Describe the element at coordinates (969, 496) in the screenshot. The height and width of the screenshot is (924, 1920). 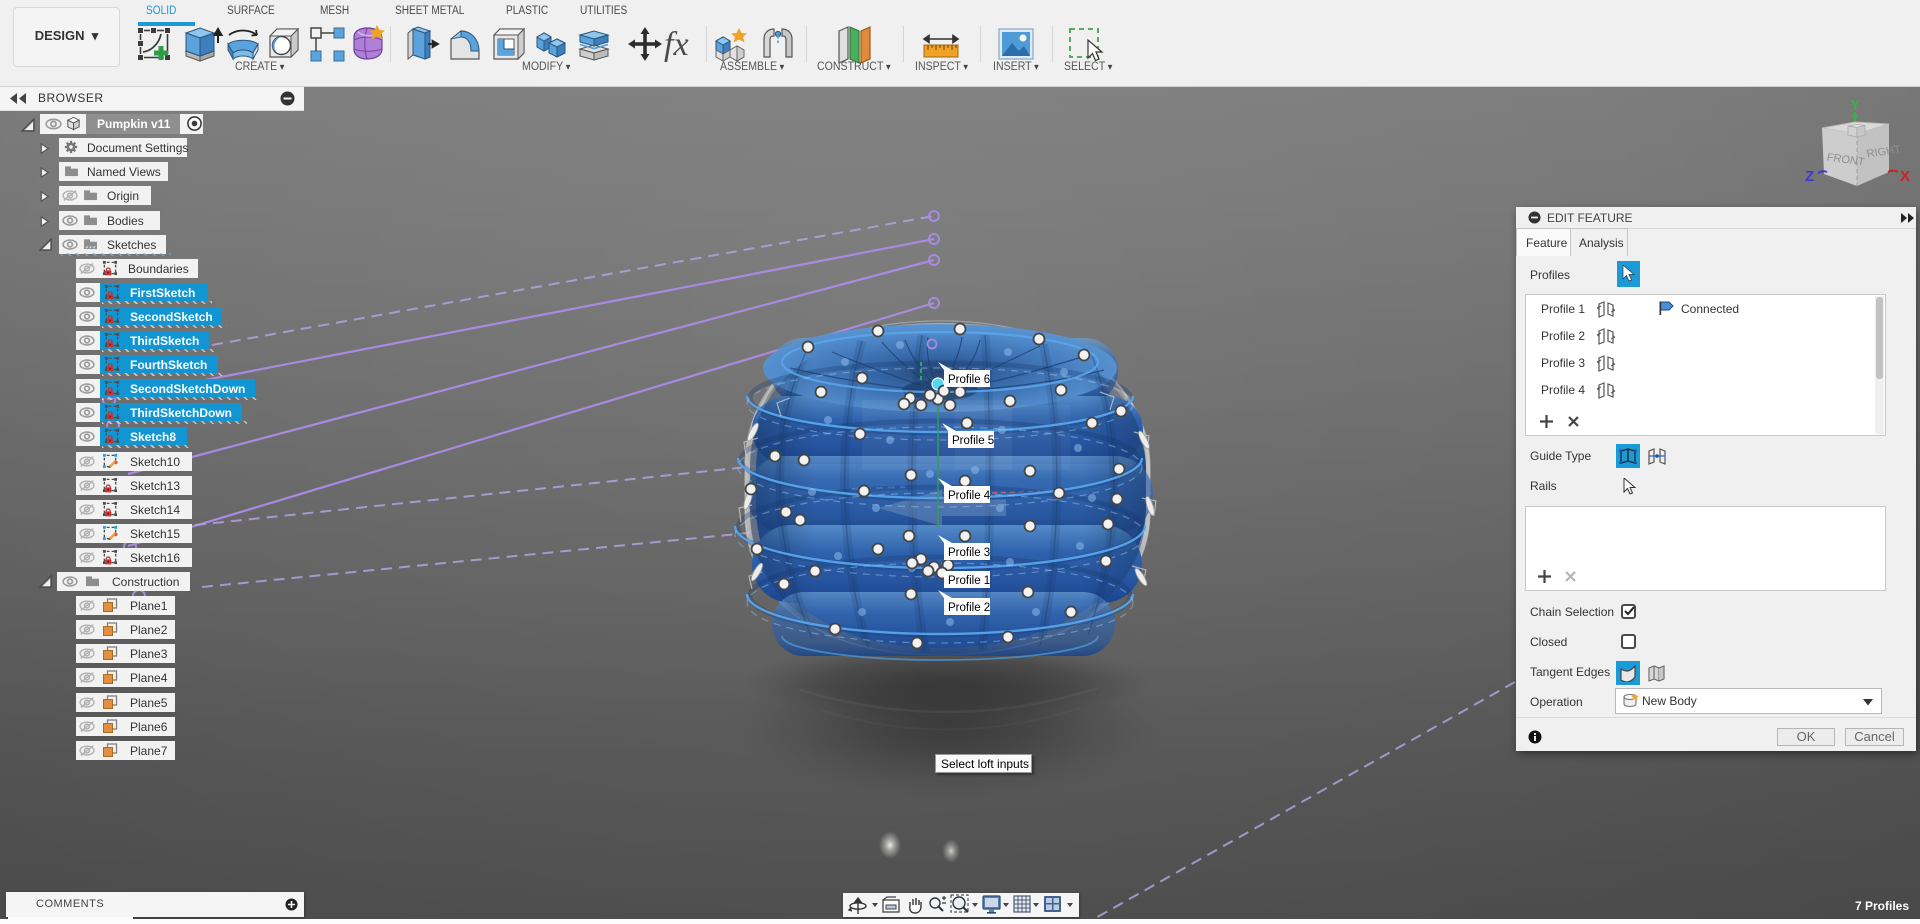
I see `svg-text: Profile 4` at that location.